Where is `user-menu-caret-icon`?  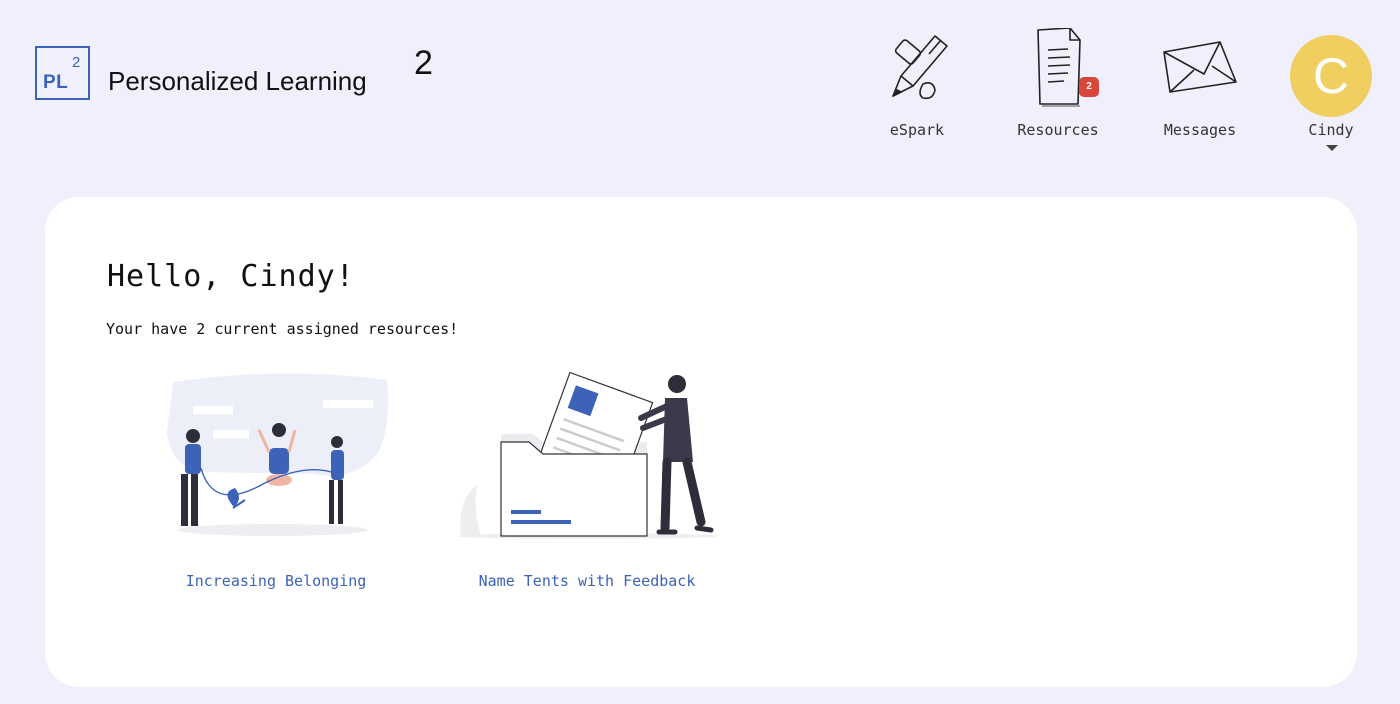 user-menu-caret-icon is located at coordinates (1332, 148).